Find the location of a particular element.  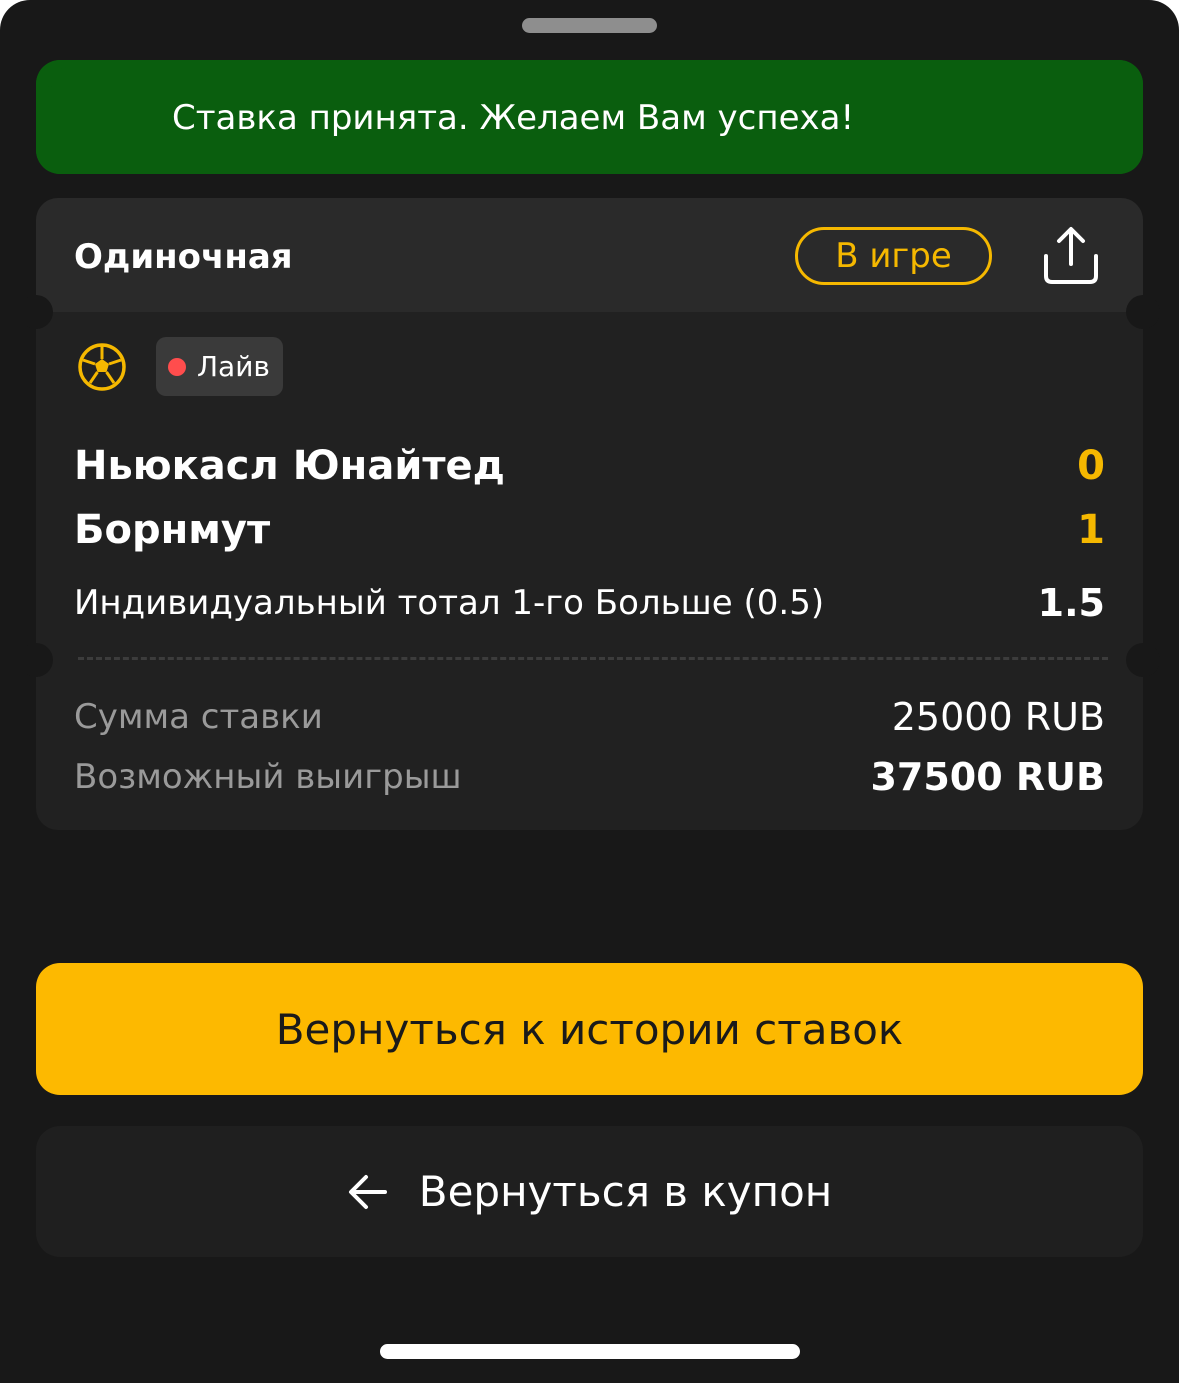

team-home: Ньюкасл Юнайтед is located at coordinates (289, 466).